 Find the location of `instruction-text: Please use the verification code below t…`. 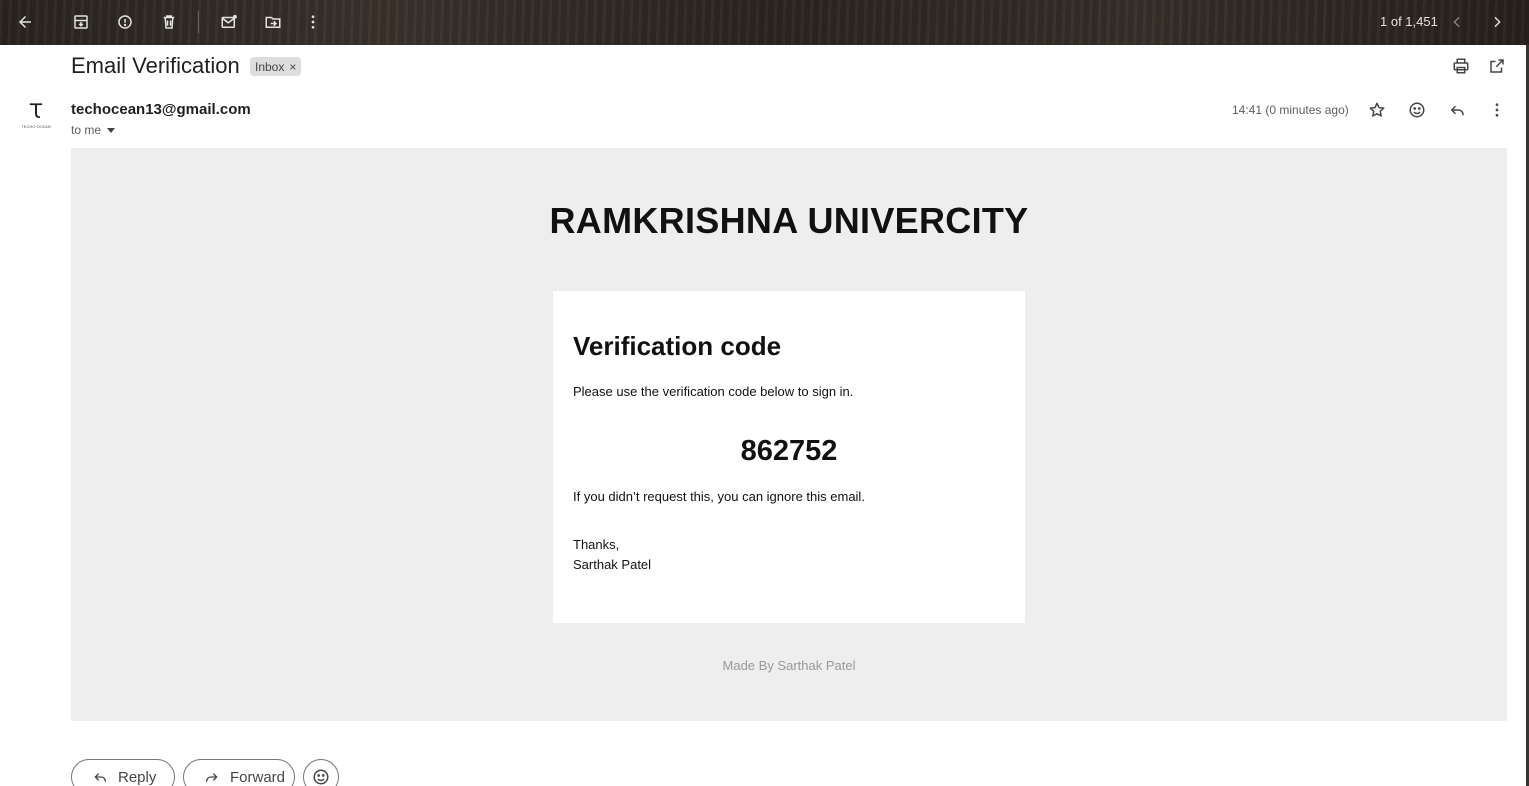

instruction-text: Please use the verification code below t… is located at coordinates (713, 391).